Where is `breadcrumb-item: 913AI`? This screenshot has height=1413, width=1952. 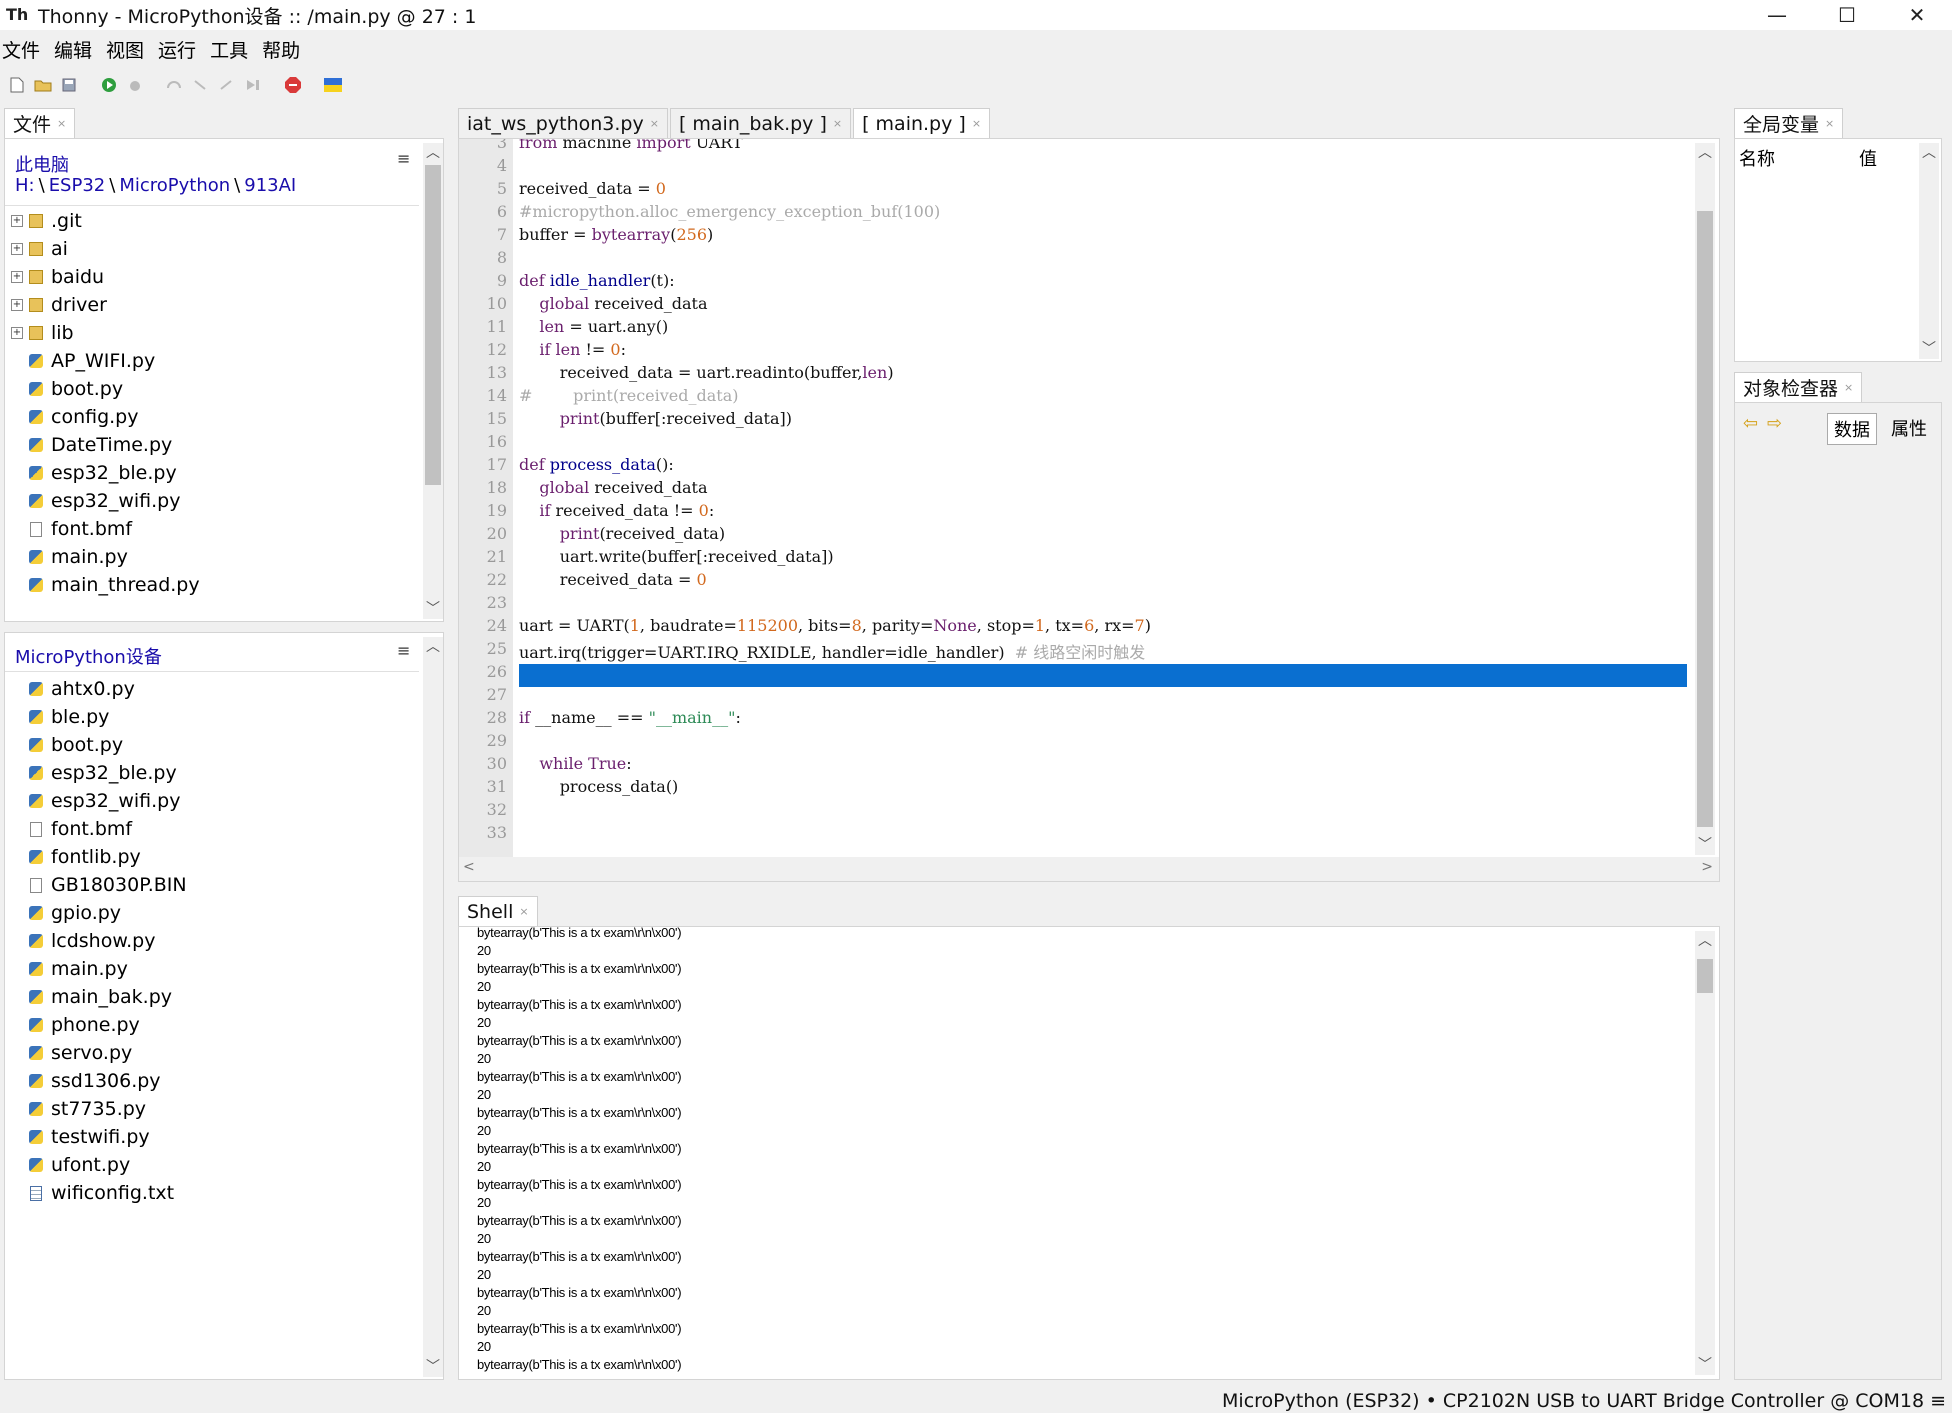
breadcrumb-item: 913AI is located at coordinates (270, 185).